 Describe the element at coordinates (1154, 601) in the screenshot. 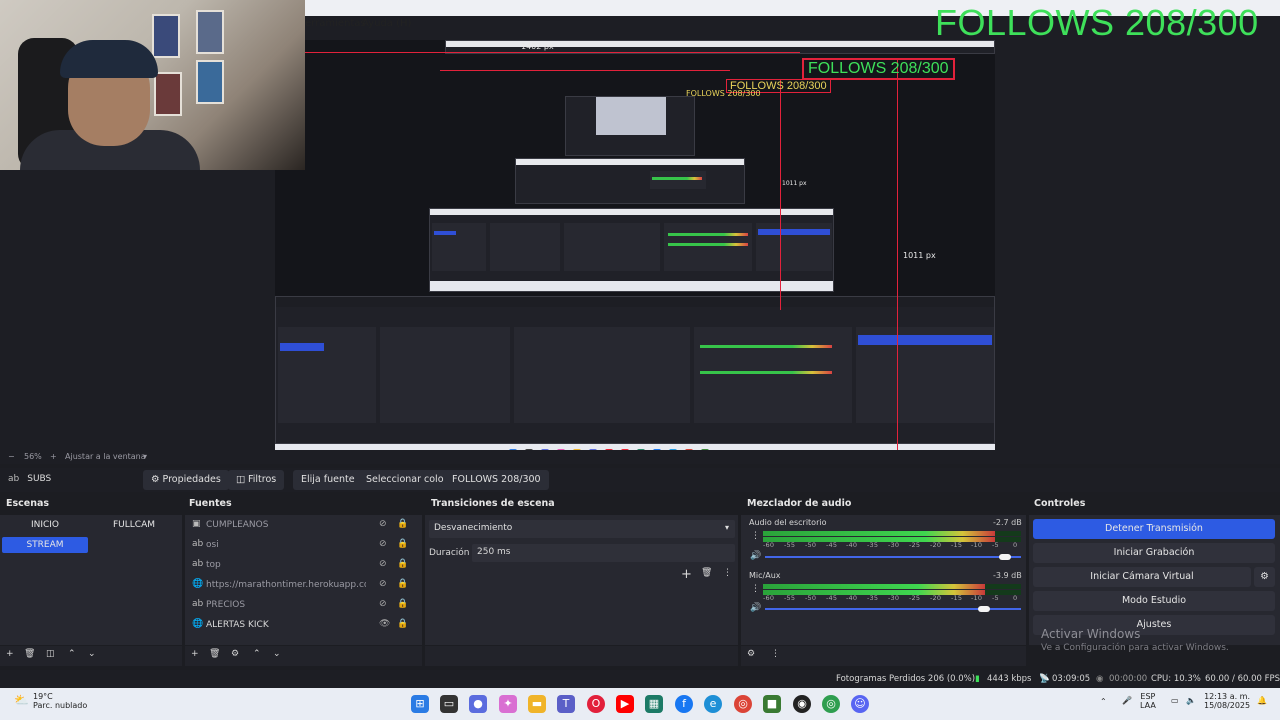

I see `studio-mode-button: Modo Estudio` at that location.